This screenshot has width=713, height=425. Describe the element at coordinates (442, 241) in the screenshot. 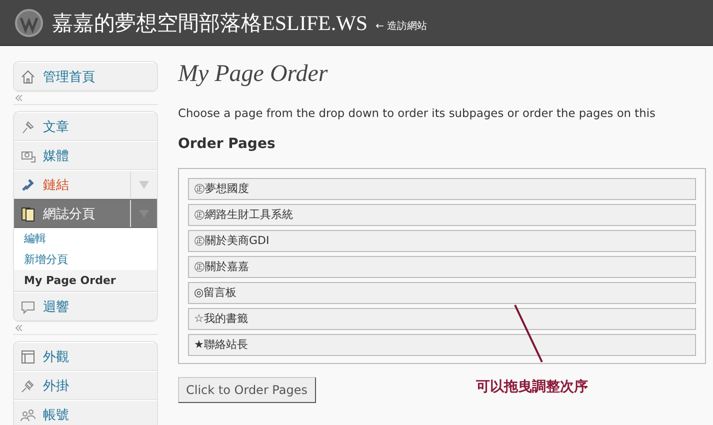

I see `page-list-item: ㊣關於美商GDI` at that location.